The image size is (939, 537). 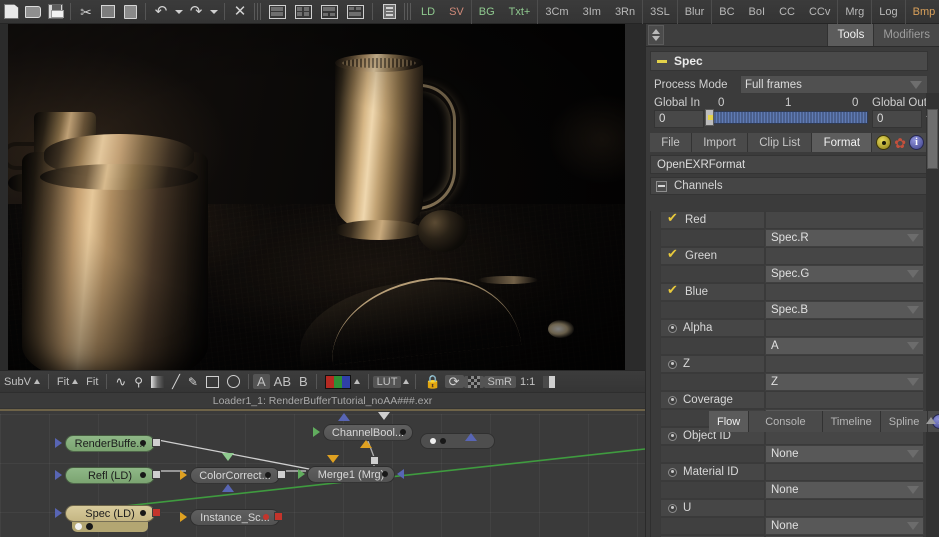 What do you see at coordinates (228, 457) in the screenshot?
I see `node-mask-input-arrow` at bounding box center [228, 457].